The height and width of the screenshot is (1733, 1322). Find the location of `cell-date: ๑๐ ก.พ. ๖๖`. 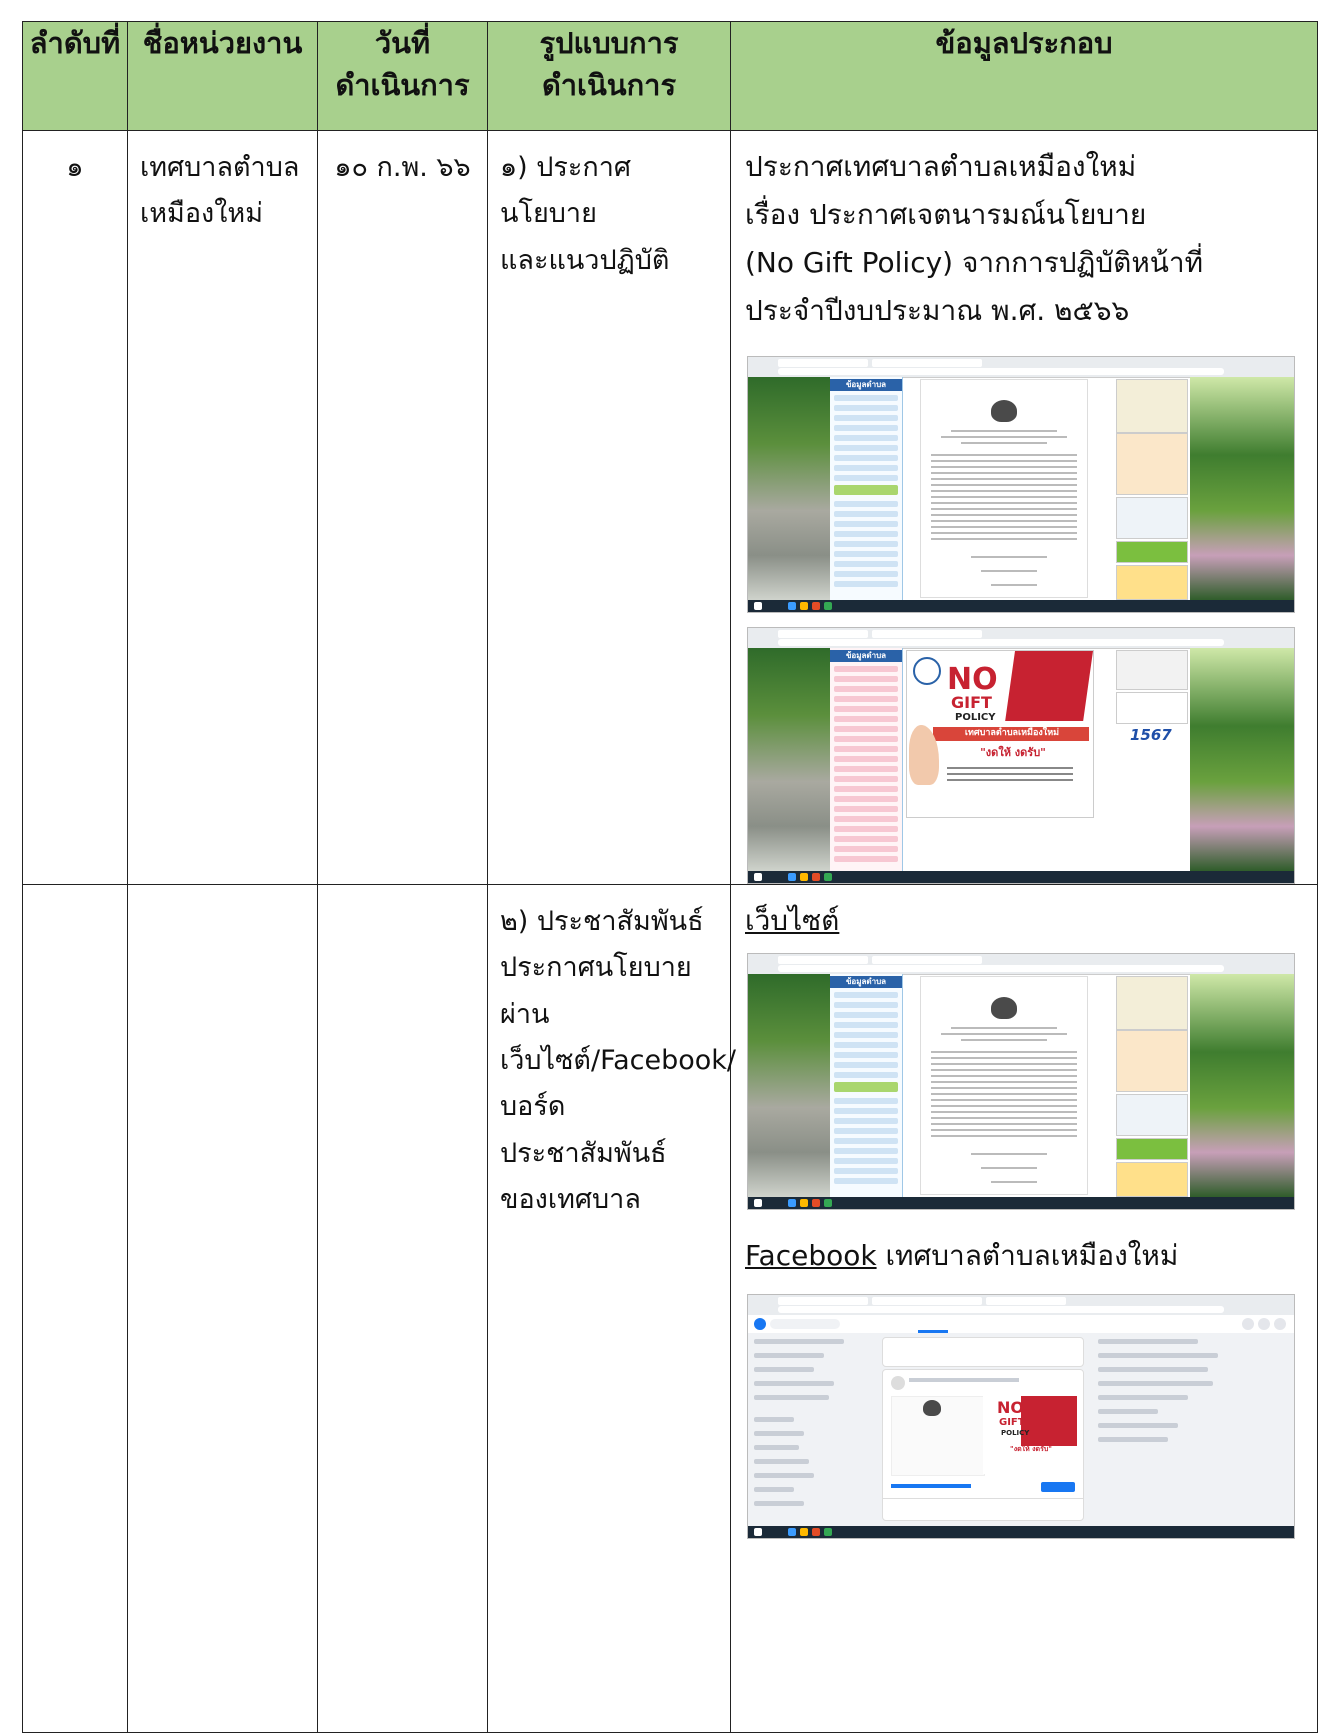

cell-date: ๑๐ ก.พ. ๖๖ is located at coordinates (402, 507).